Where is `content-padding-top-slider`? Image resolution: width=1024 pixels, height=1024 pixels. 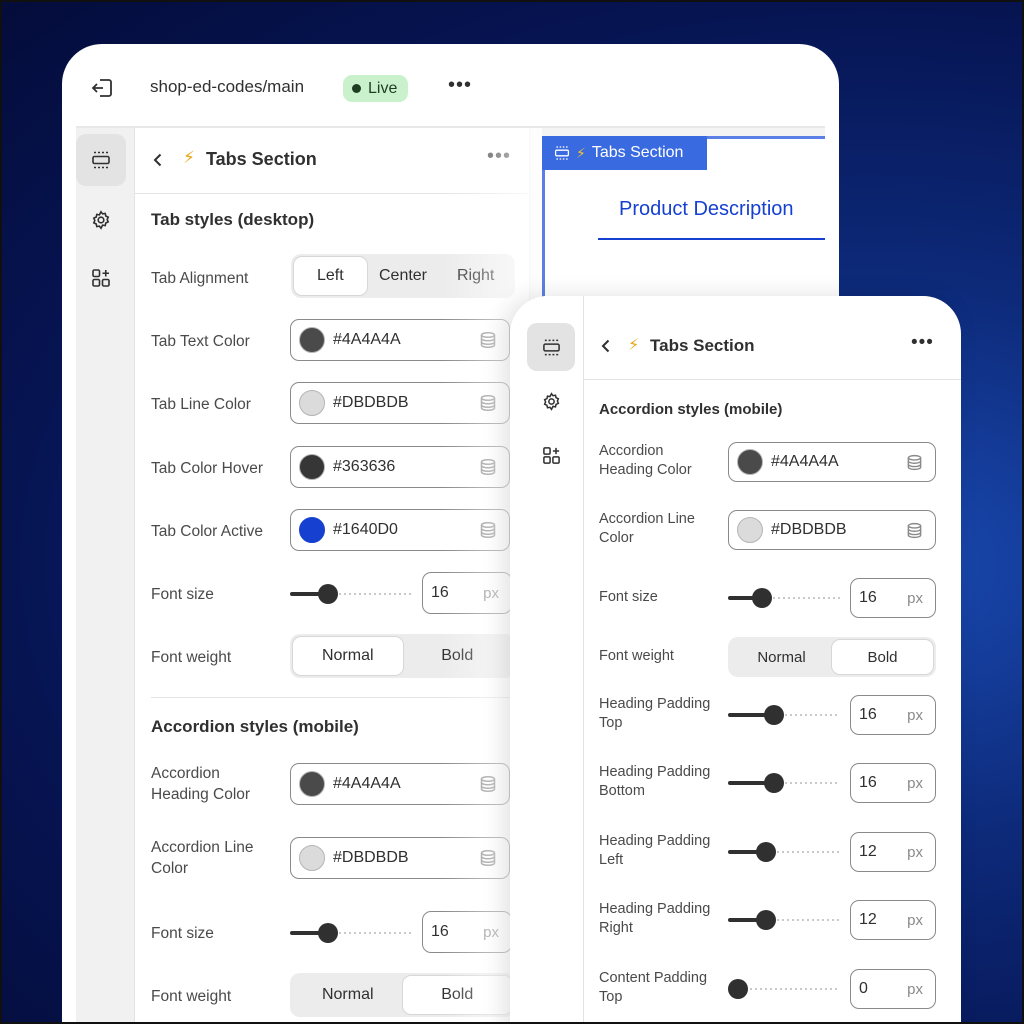
content-padding-top-slider is located at coordinates (784, 989).